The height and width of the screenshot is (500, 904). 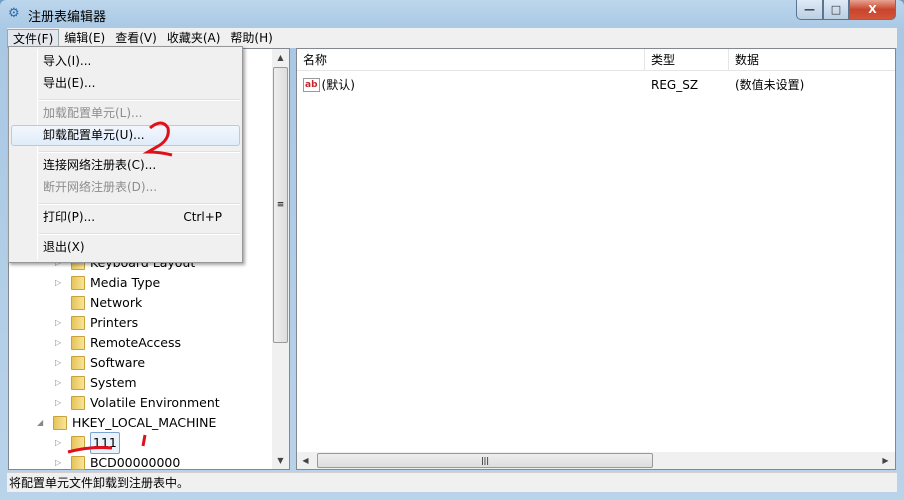 What do you see at coordinates (43, 423) in the screenshot?
I see `collapse-arrow-icon: ◢` at bounding box center [43, 423].